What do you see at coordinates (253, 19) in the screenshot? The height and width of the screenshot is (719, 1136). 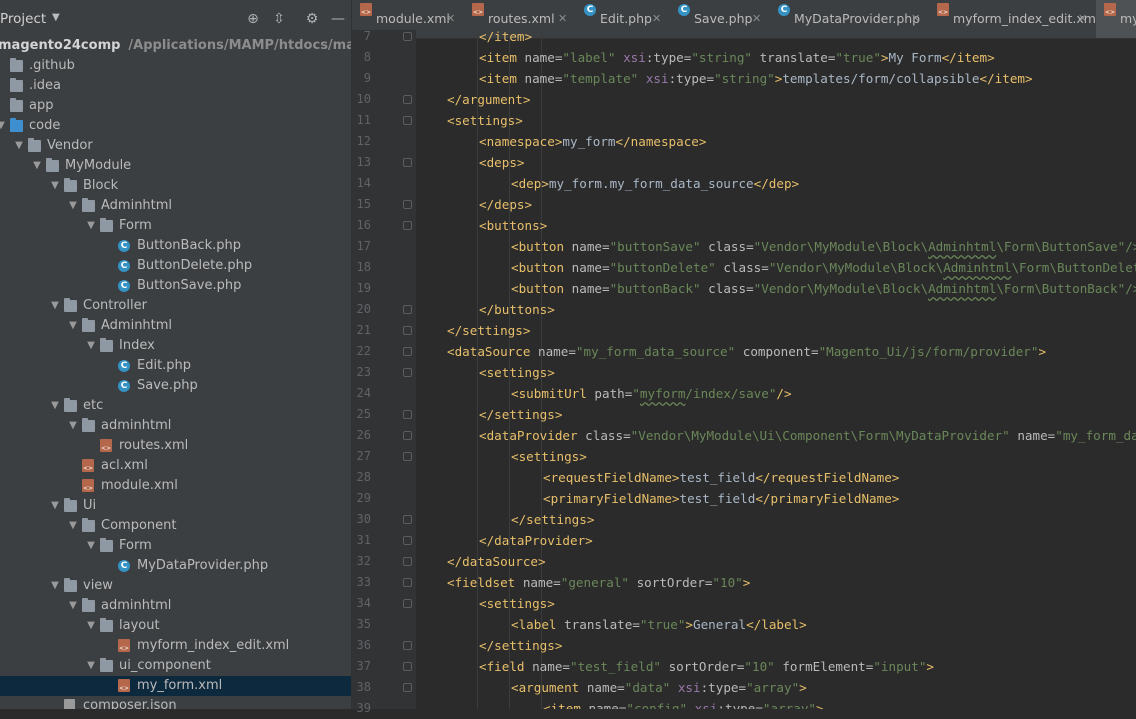 I see `target-icon: ⊕` at bounding box center [253, 19].